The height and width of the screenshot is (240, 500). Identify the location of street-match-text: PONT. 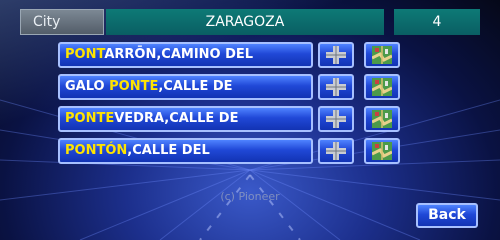
(85, 54).